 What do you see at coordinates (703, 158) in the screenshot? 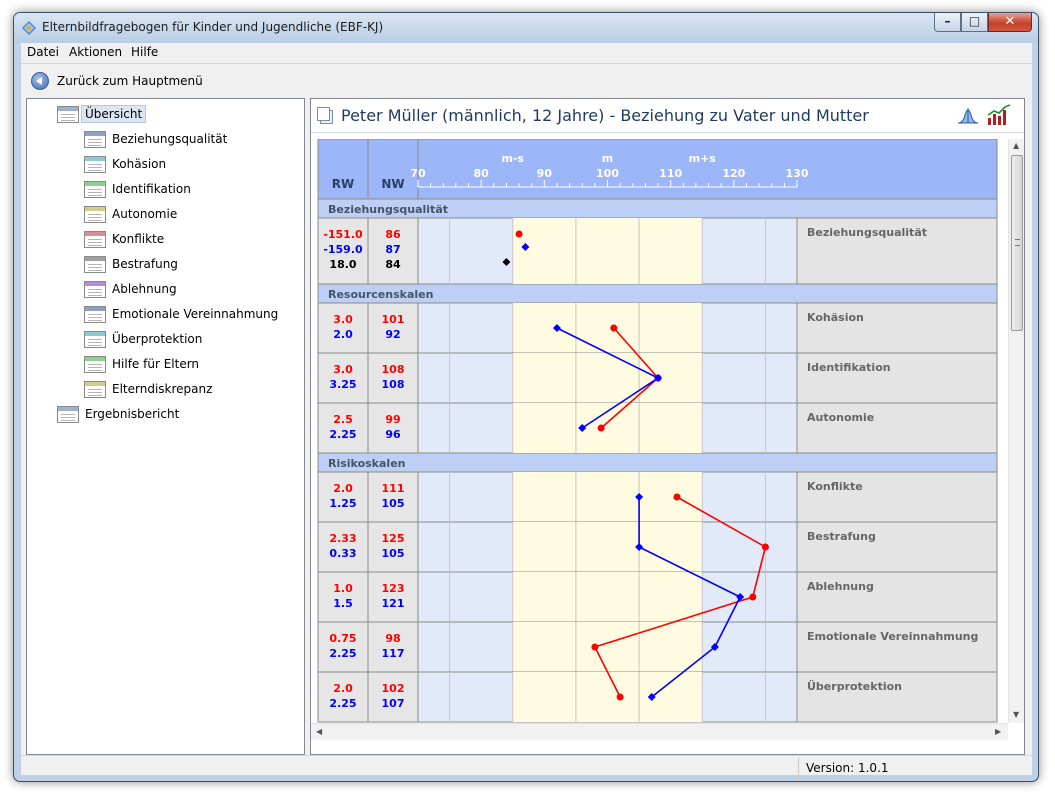
I see `band-label-m-plus-s: m+s` at bounding box center [703, 158].